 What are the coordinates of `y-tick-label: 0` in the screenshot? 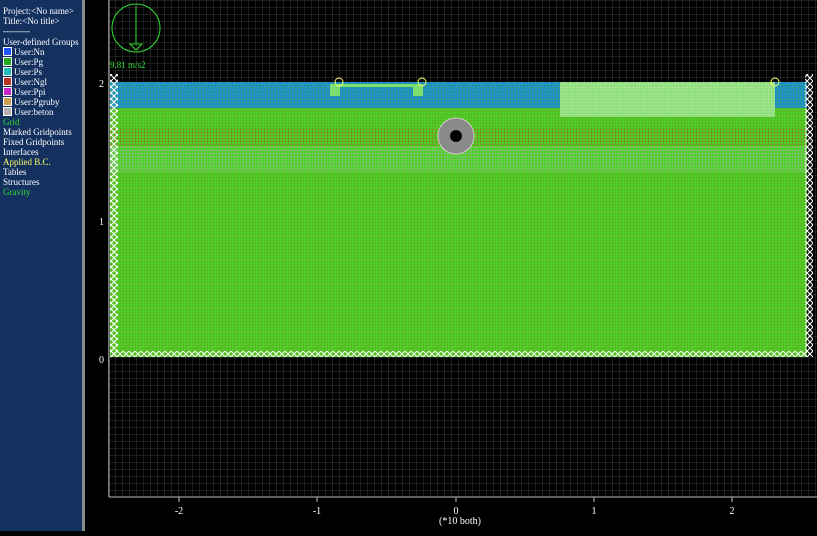 It's located at (101, 360).